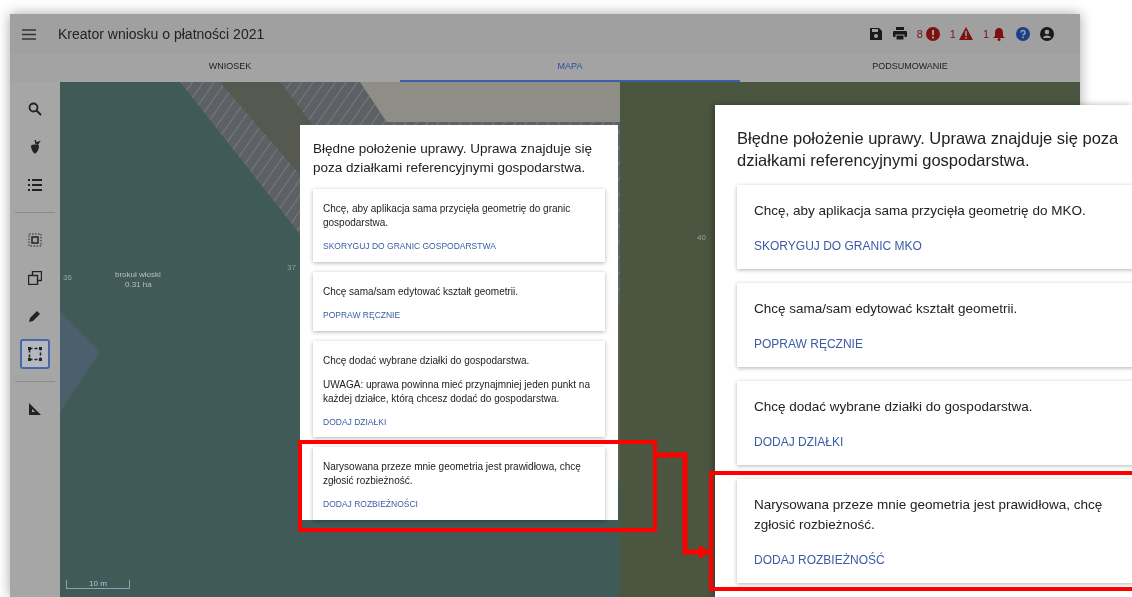 This screenshot has height=597, width=1132. What do you see at coordinates (920, 211) in the screenshot?
I see `option-text: Chcę, aby aplikacja sama przycięła geometrię do MKO.` at bounding box center [920, 211].